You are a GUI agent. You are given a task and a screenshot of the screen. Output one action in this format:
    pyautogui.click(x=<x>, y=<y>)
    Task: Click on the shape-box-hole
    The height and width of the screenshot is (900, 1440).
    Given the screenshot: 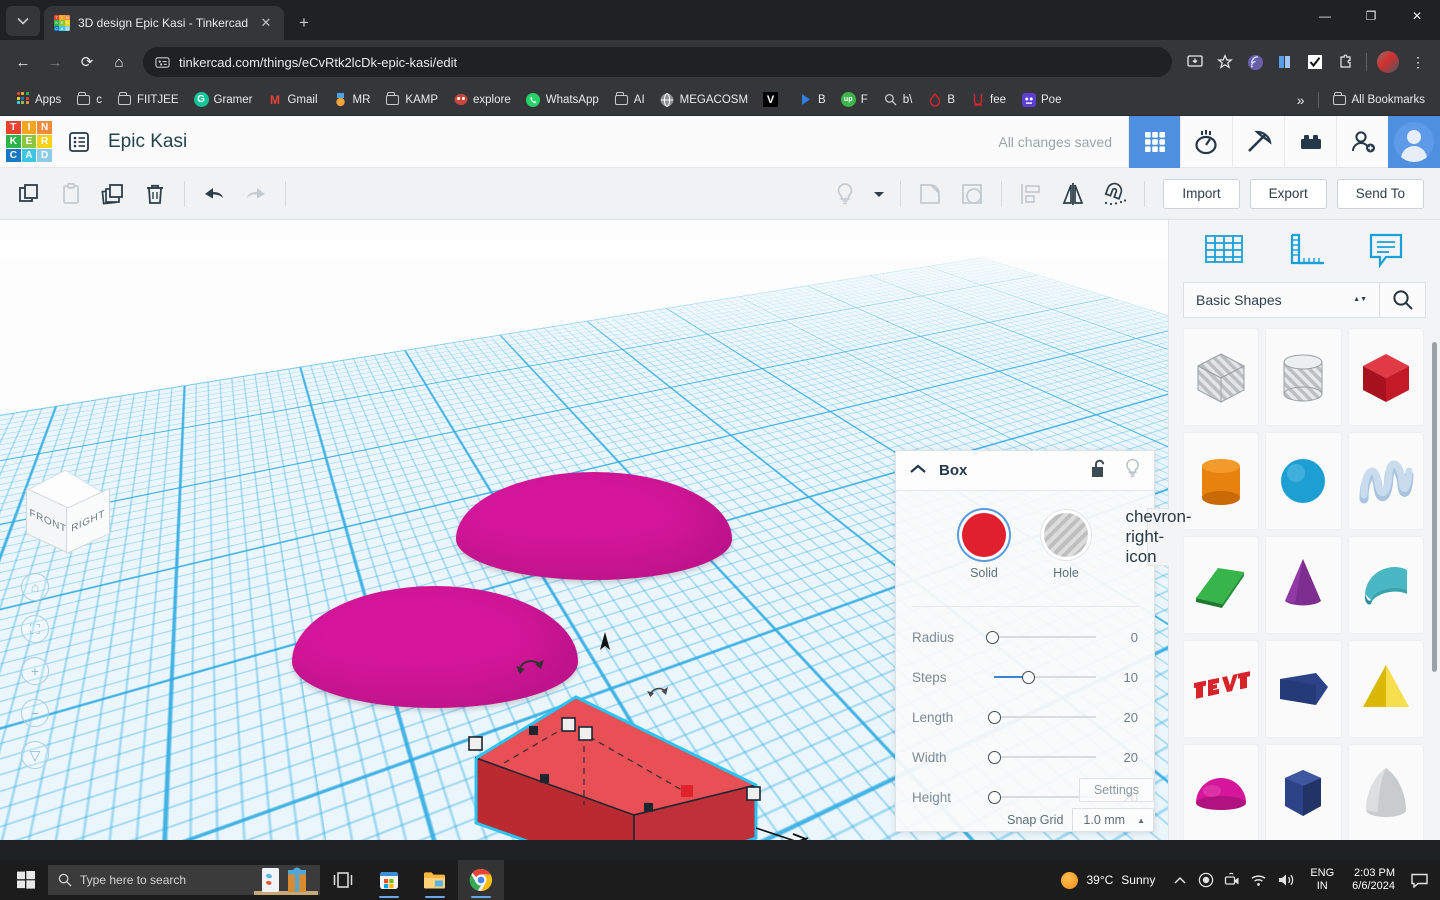 What is the action you would take?
    pyautogui.click(x=1221, y=377)
    